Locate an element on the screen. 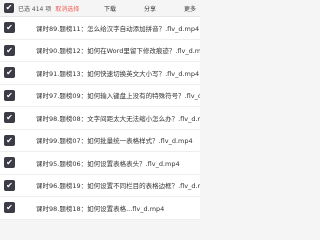  file-name: 课时91.题榜13：如何快速切换英文大小写？.flv_d.mp4 is located at coordinates (118, 73).